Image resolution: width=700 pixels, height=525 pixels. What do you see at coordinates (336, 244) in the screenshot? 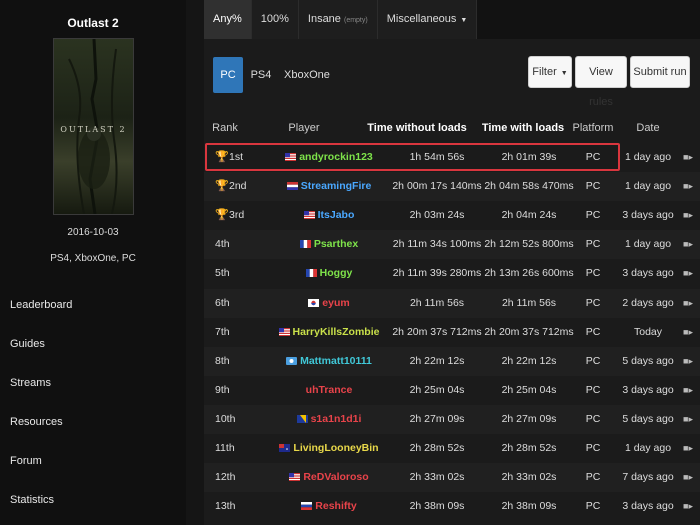
I see `player-name: Psarthex` at bounding box center [336, 244].